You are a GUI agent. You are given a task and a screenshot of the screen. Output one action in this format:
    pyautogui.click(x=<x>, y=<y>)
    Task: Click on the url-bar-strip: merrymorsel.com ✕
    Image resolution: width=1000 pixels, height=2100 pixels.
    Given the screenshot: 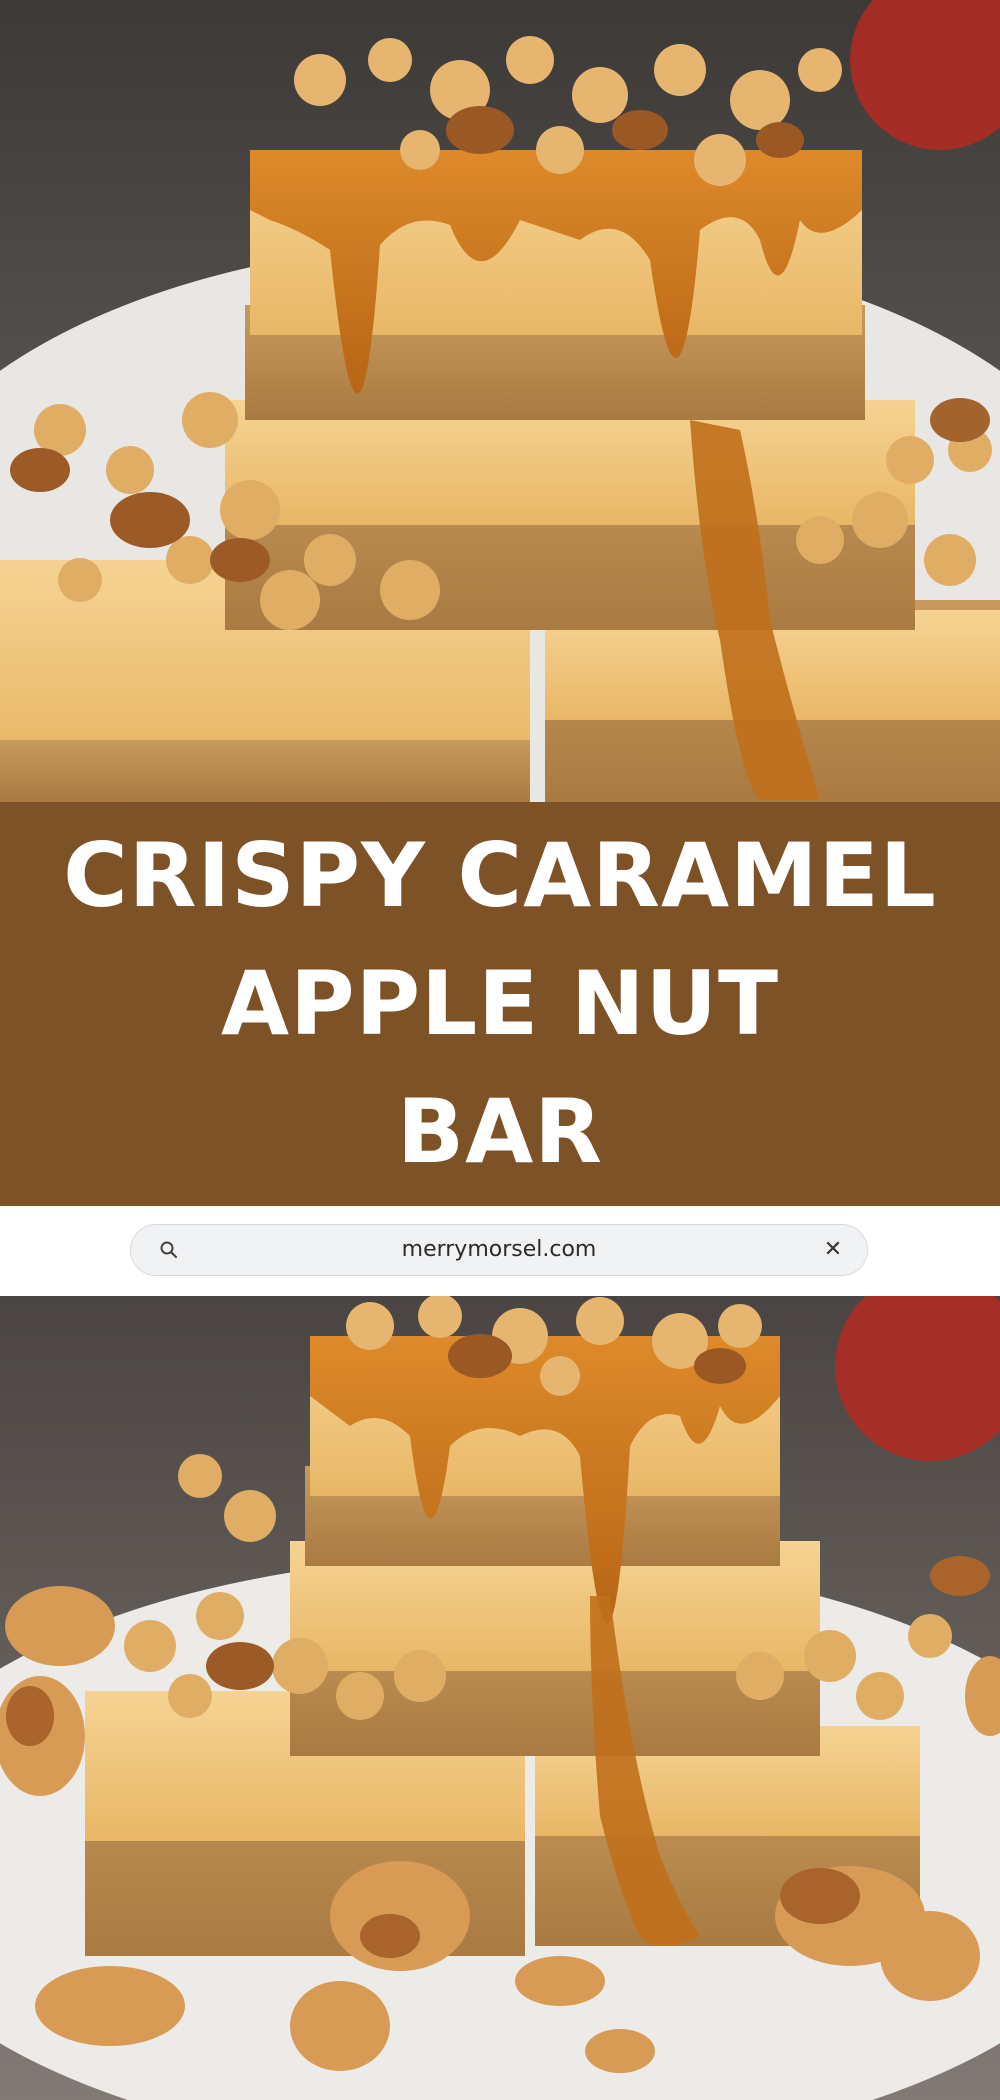 What is the action you would take?
    pyautogui.click(x=500, y=1251)
    